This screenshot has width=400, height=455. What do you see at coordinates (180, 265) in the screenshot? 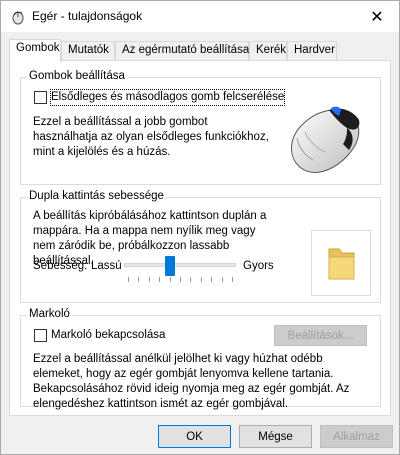
I see `slider-track` at bounding box center [180, 265].